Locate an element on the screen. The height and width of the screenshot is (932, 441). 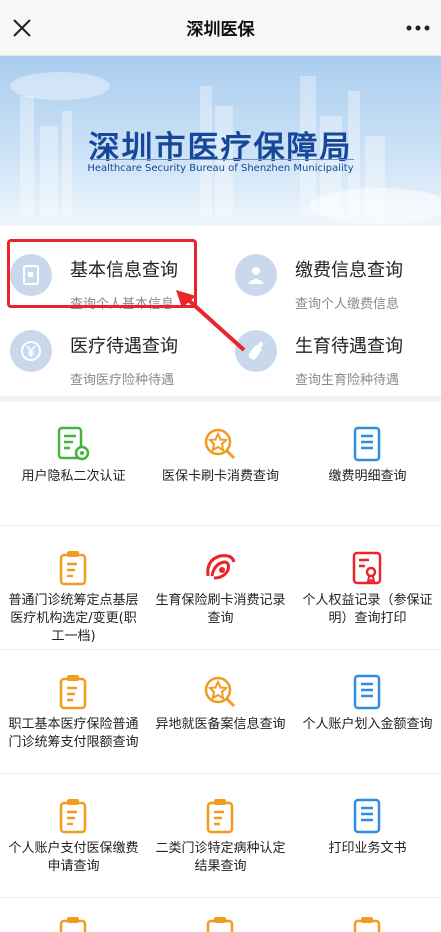
grid-item: 个人账户划入金额查询 is located at coordinates (367, 712).